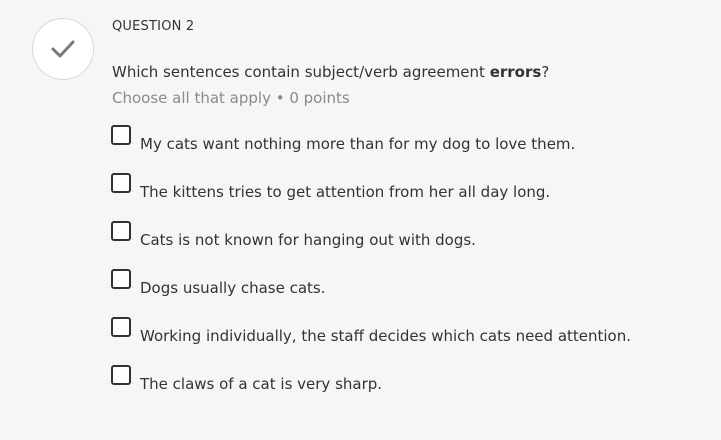 The height and width of the screenshot is (440, 721). I want to click on answer-option-label: Dogs usually chase cats., so click(233, 288).